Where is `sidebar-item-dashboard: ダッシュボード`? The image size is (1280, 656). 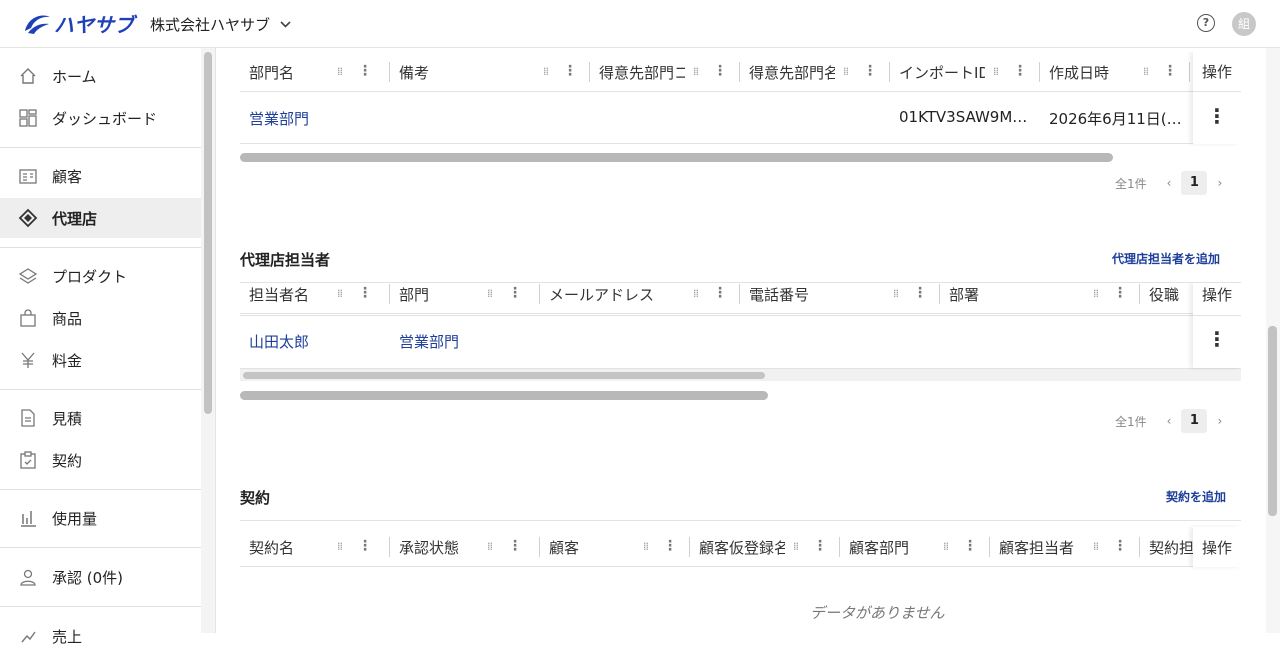 sidebar-item-dashboard: ダッシュボード is located at coordinates (100, 118).